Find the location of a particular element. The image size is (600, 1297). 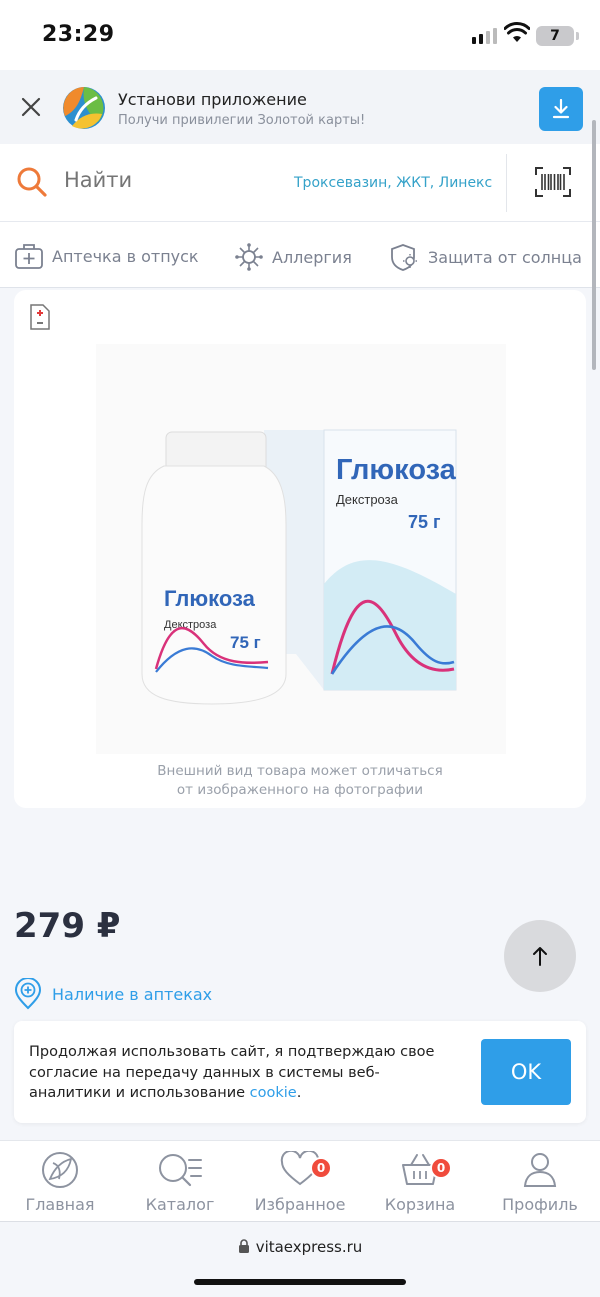

catalog-search-icon is located at coordinates (180, 1170).